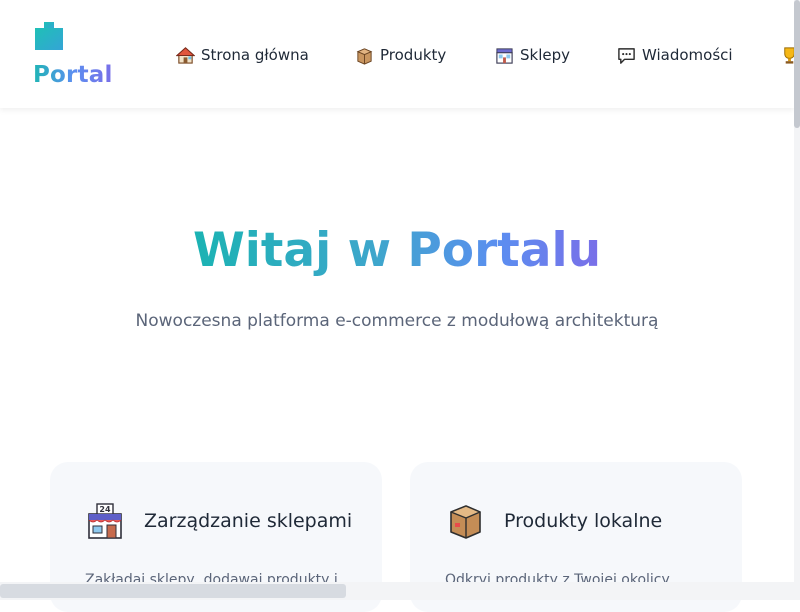  Describe the element at coordinates (73, 57) in the screenshot. I see `logo: Portal` at that location.